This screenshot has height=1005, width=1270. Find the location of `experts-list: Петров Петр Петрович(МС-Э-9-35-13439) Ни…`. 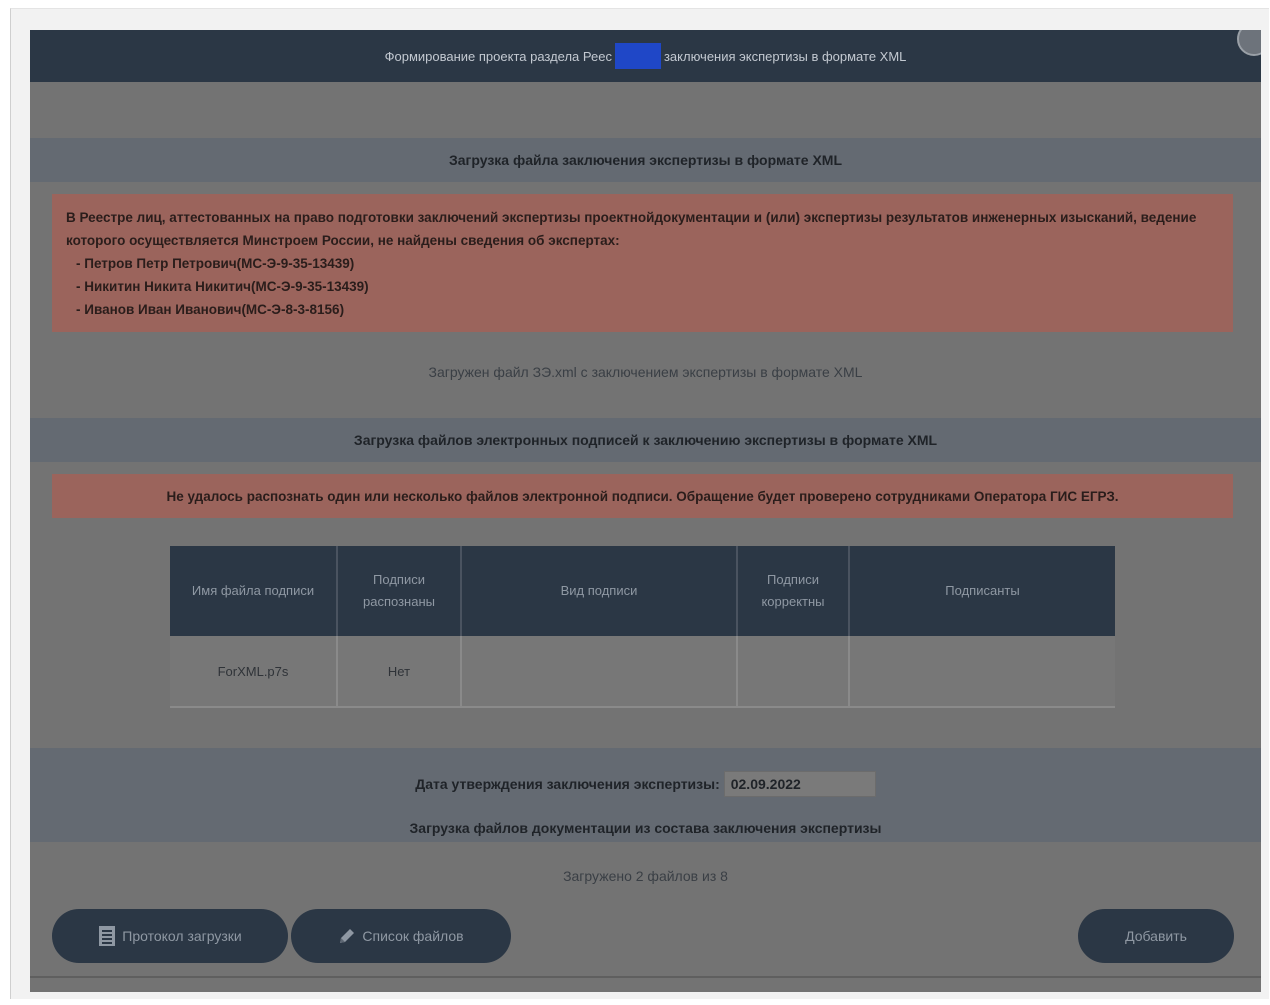

experts-list: Петров Петр Петрович(МС-Э-9-35-13439) Ни… is located at coordinates (642, 286).